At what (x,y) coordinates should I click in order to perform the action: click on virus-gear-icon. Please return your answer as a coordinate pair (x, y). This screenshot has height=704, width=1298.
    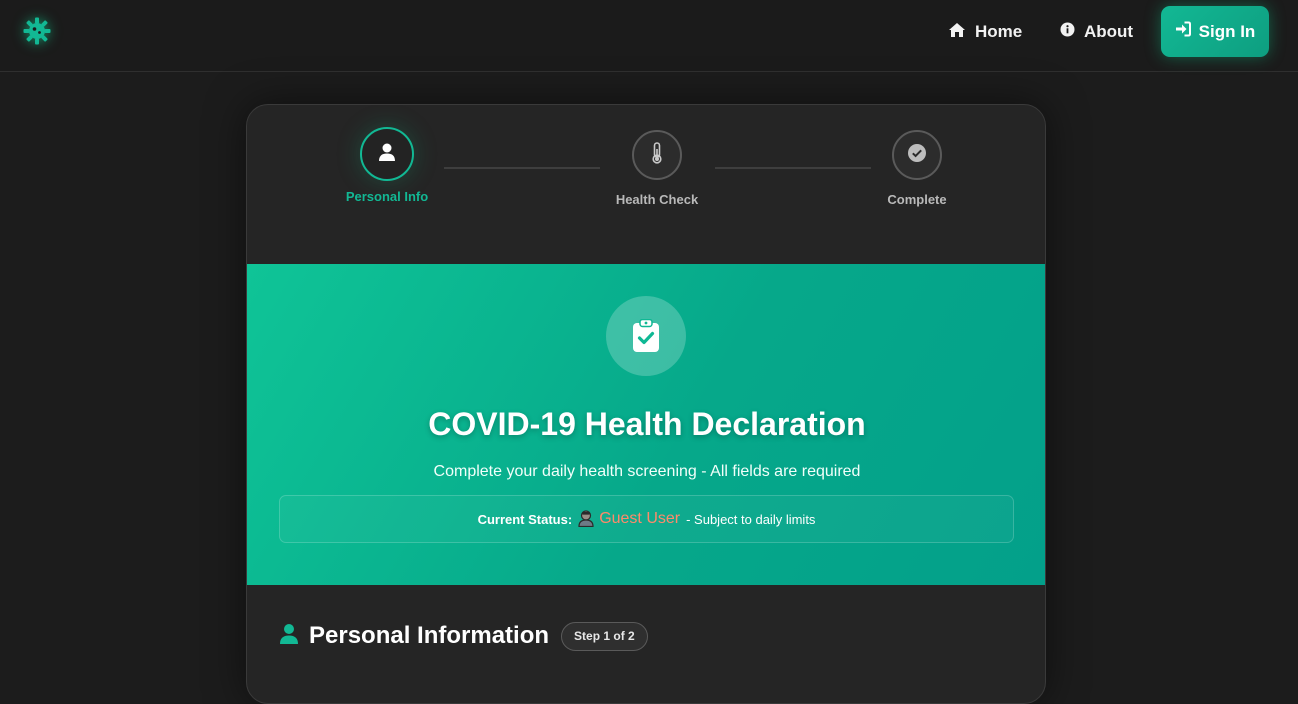
    Looking at the image, I should click on (37, 31).